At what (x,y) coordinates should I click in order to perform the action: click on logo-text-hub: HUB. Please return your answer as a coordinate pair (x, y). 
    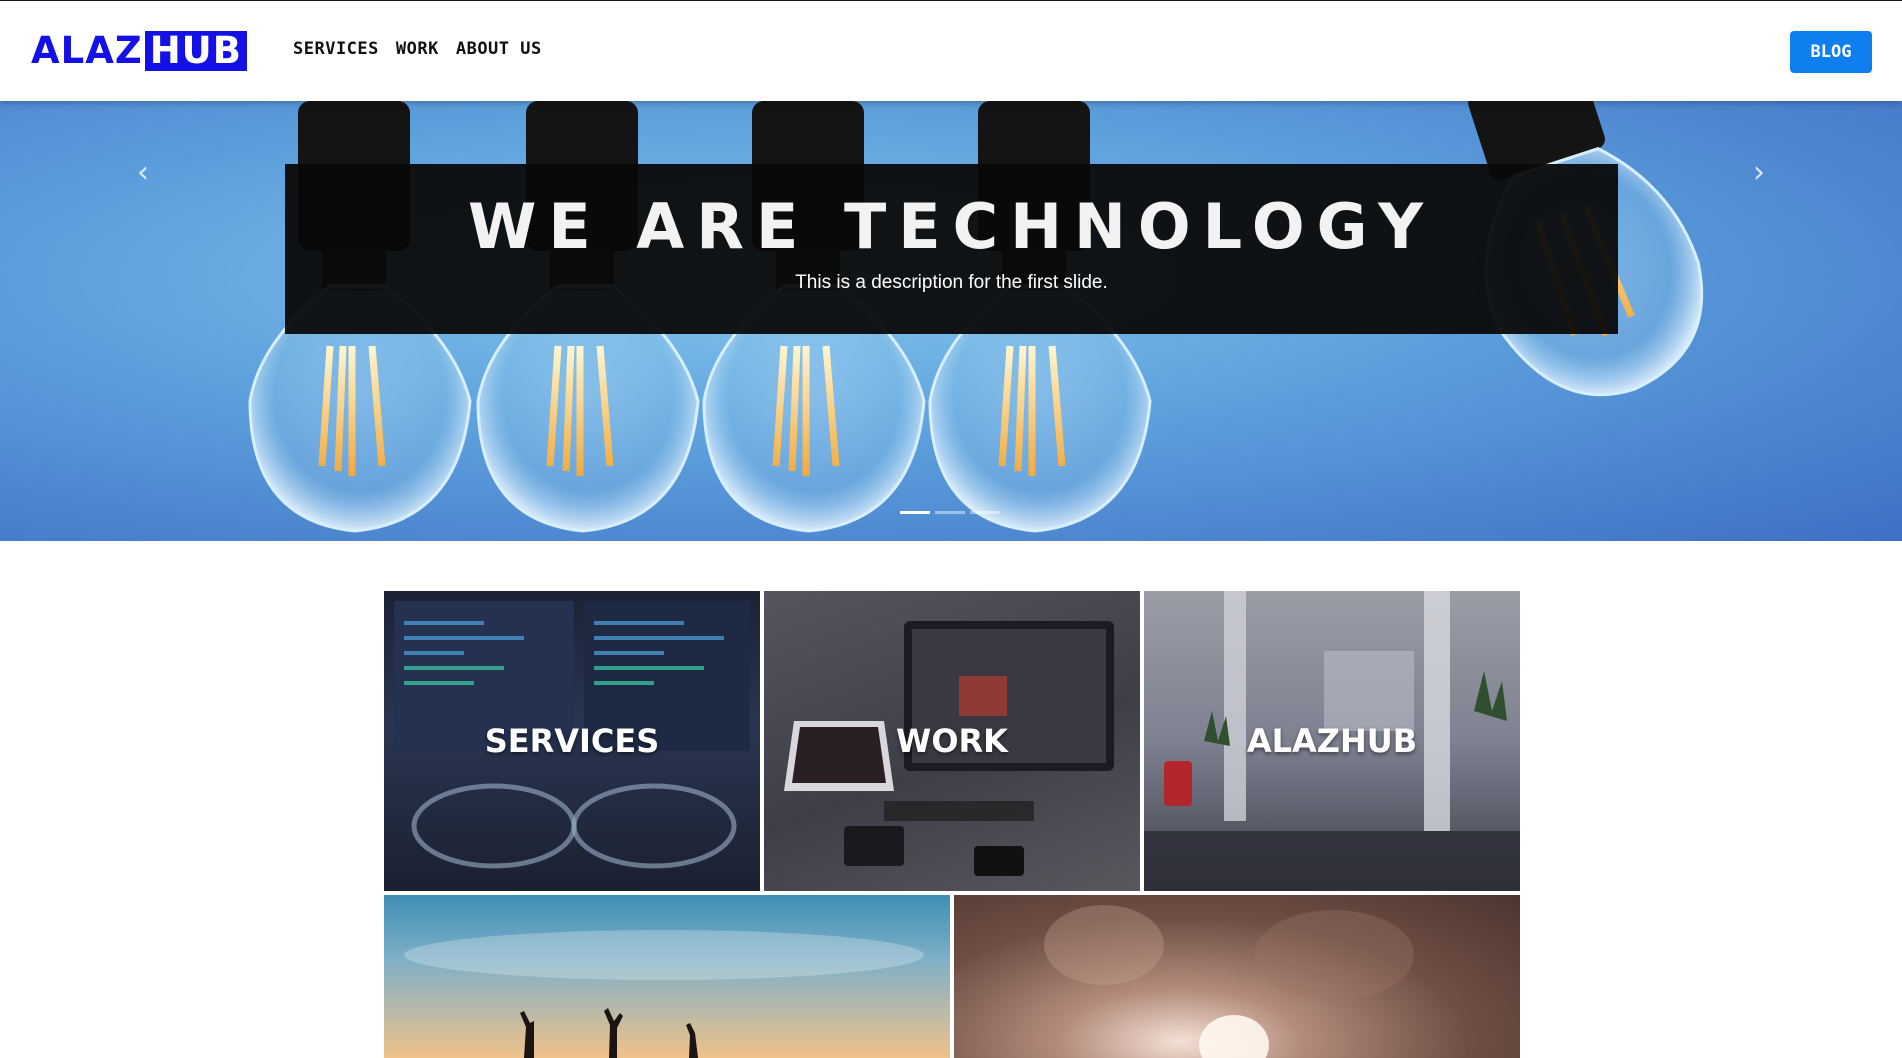
    Looking at the image, I should click on (195, 51).